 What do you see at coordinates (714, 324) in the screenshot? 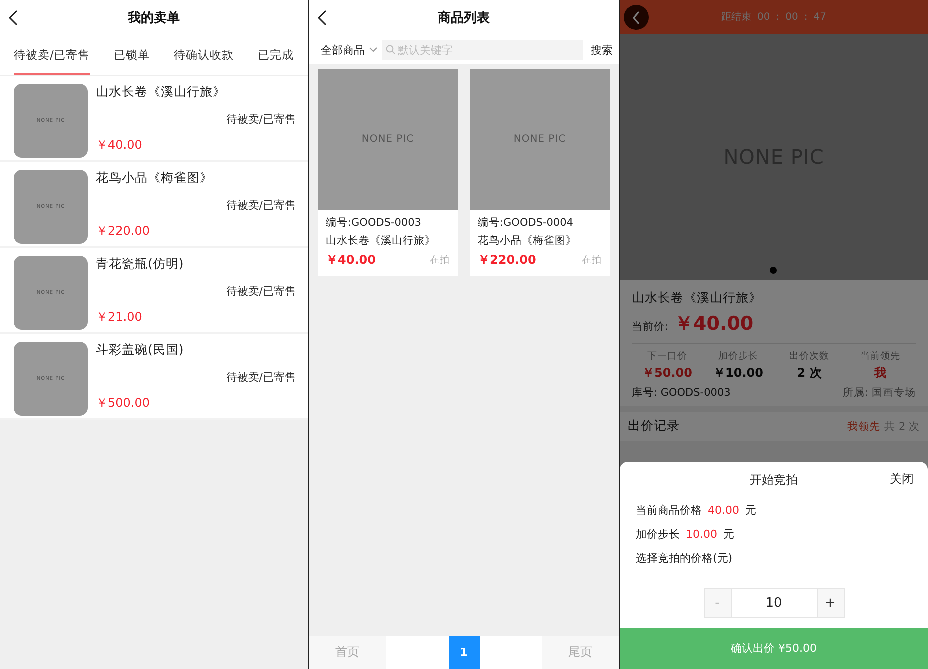
I see `current-price: ￥40.00` at bounding box center [714, 324].